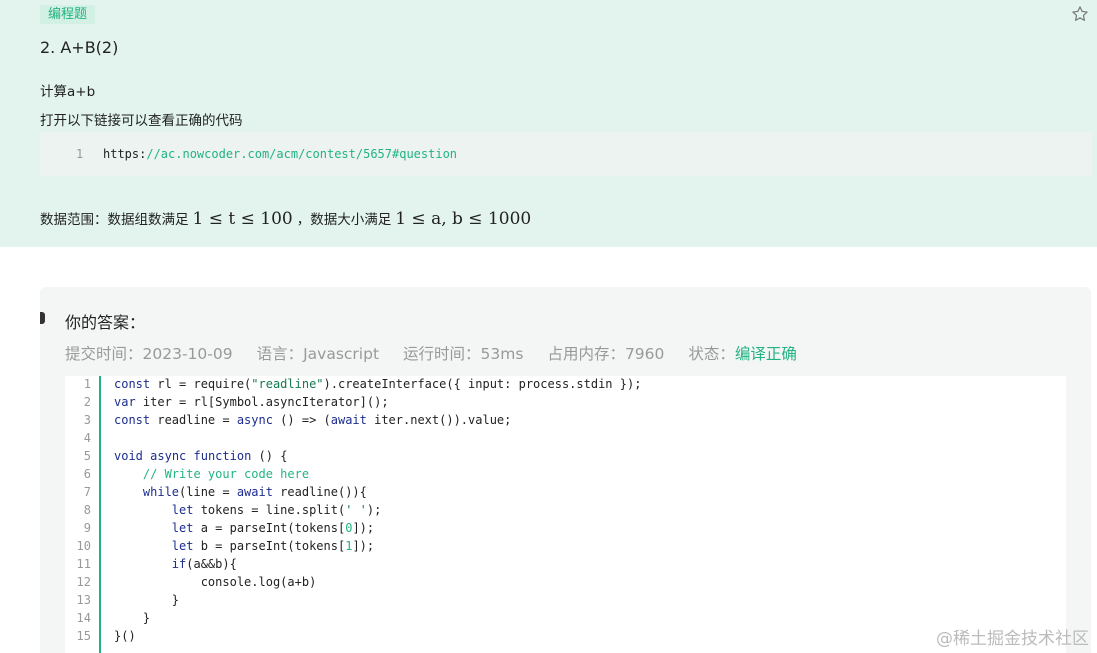  Describe the element at coordinates (273, 528) in the screenshot. I see `code-line: let a = parseInt(tokens[0]);` at that location.